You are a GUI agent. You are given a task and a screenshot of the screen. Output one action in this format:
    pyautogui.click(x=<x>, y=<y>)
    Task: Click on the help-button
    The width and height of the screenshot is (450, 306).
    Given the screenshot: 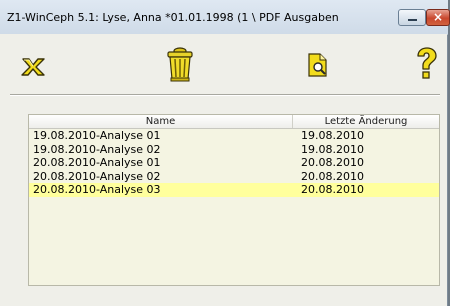 What is the action you would take?
    pyautogui.click(x=426, y=66)
    